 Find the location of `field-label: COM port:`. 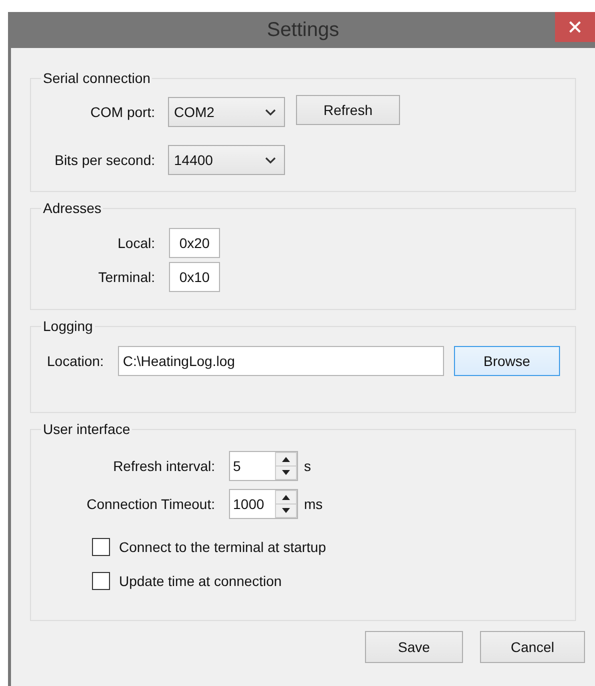

field-label: COM port: is located at coordinates (122, 112).